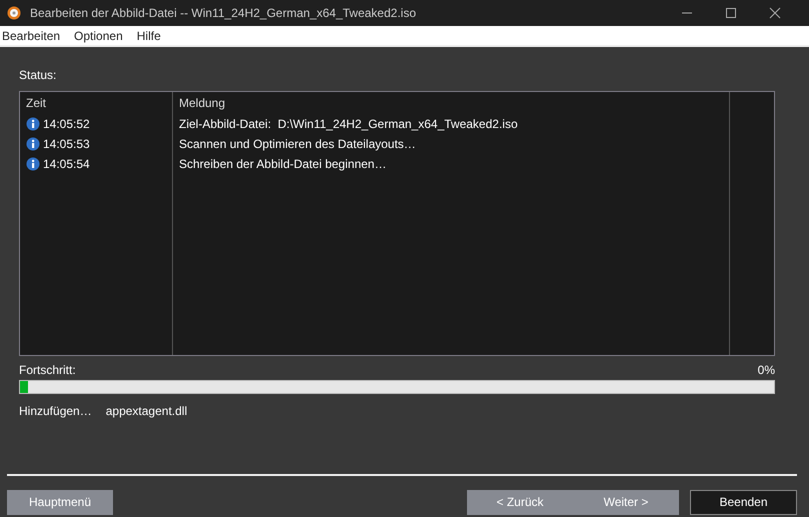  What do you see at coordinates (96, 103) in the screenshot?
I see `column-header: Zeit` at bounding box center [96, 103].